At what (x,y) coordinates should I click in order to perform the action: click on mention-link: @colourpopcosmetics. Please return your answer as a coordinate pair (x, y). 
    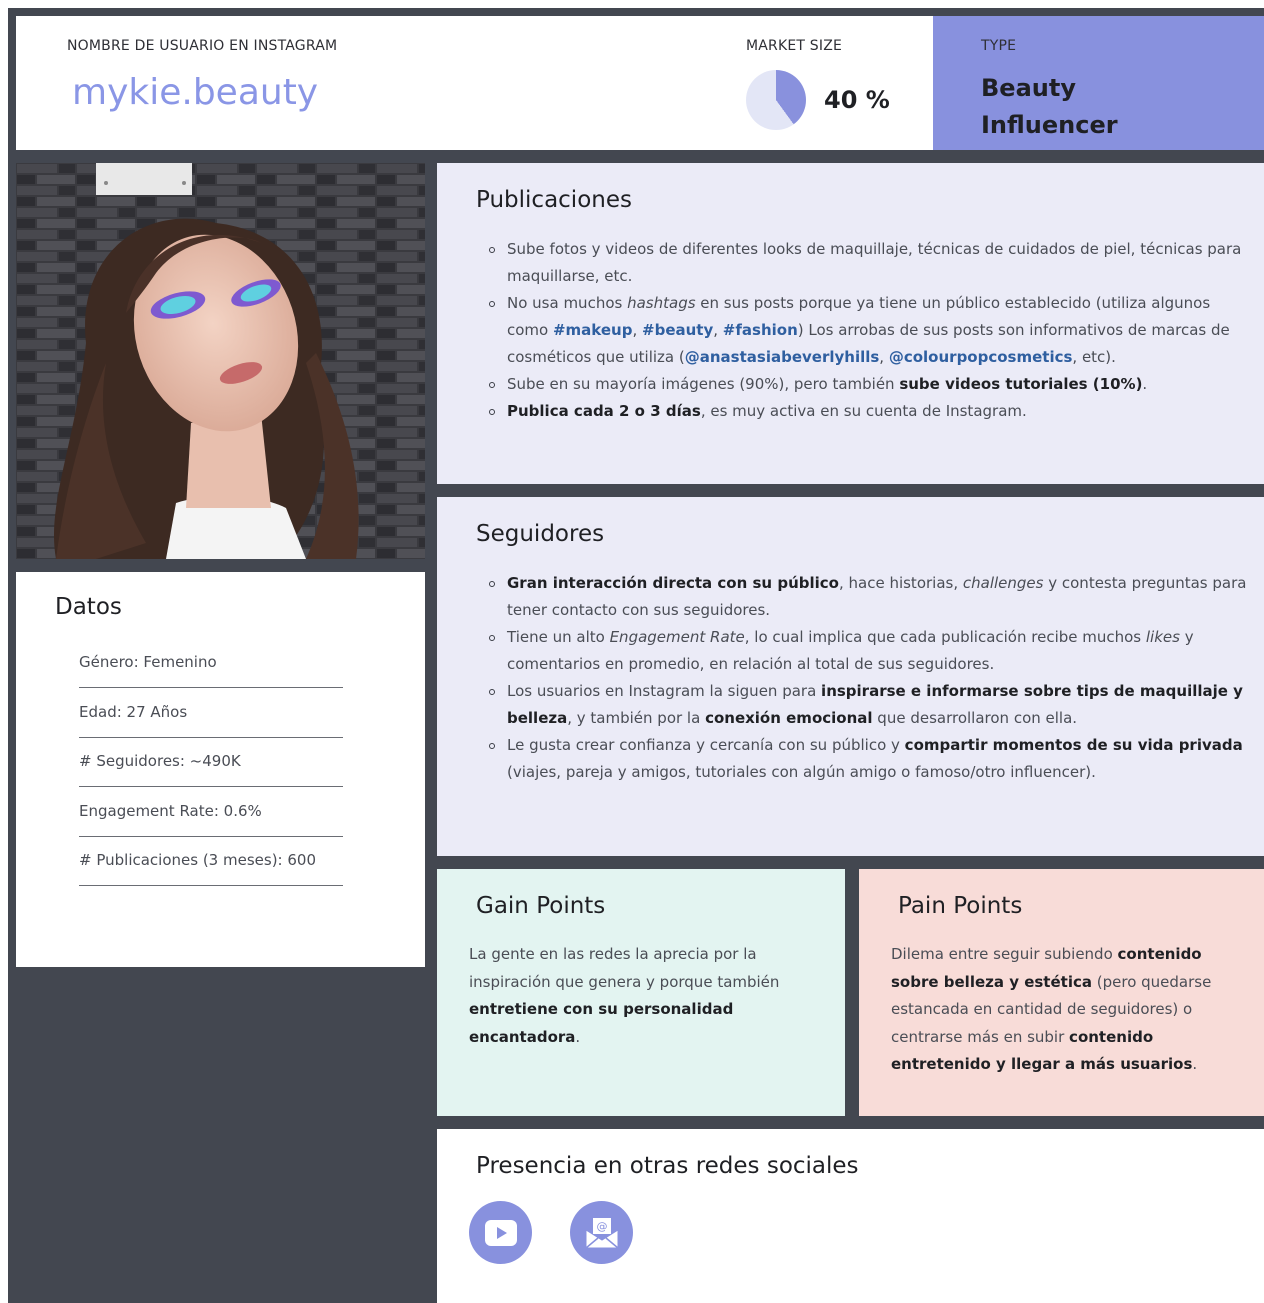
    Looking at the image, I should click on (981, 357).